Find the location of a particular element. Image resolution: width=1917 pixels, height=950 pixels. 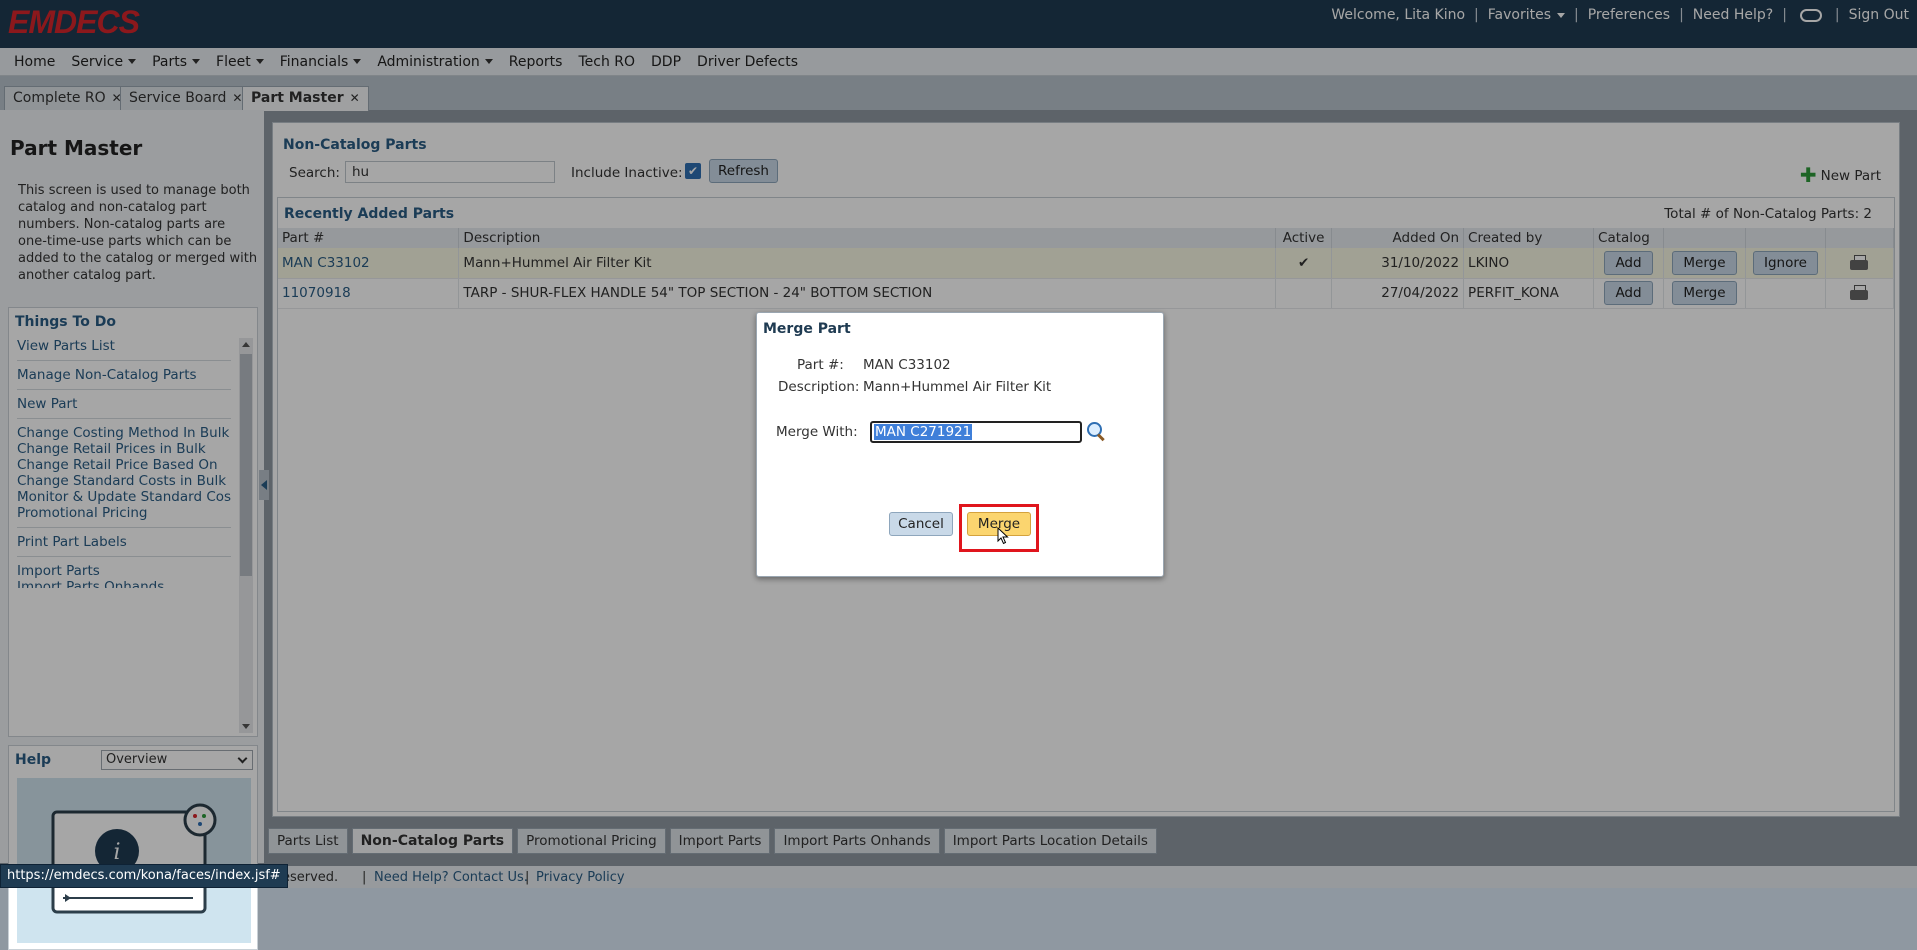

column-description: Description is located at coordinates (867, 238).